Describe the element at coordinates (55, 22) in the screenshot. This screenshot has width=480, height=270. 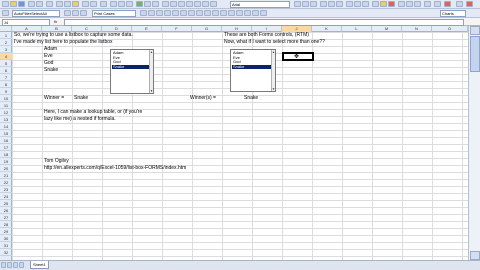
I see `fx-icon: fx` at that location.